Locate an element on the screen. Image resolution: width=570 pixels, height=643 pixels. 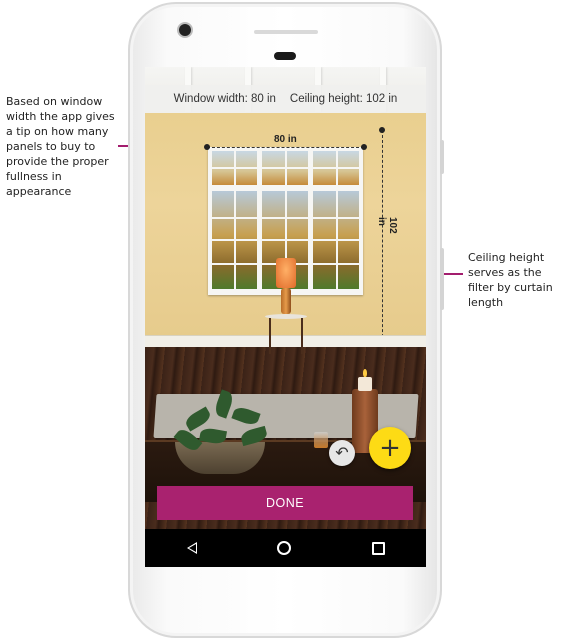
back-triangle-icon is located at coordinates (191, 548).